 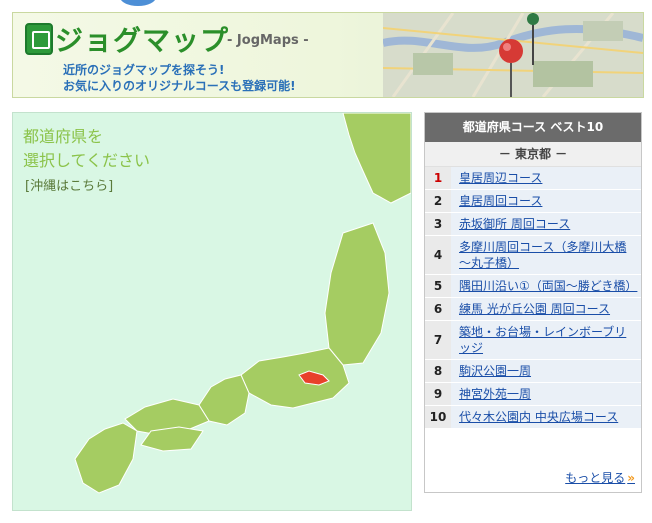 What do you see at coordinates (546, 417) in the screenshot?
I see `course-link: 代々木公園内 中央広場コース` at bounding box center [546, 417].